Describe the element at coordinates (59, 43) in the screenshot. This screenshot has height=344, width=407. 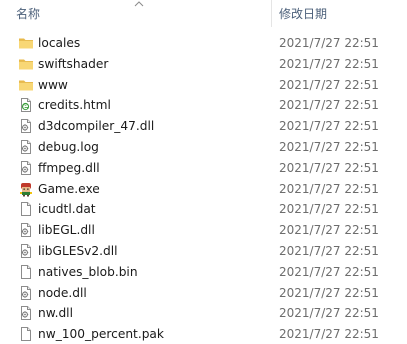
I see `file-name: locales` at that location.